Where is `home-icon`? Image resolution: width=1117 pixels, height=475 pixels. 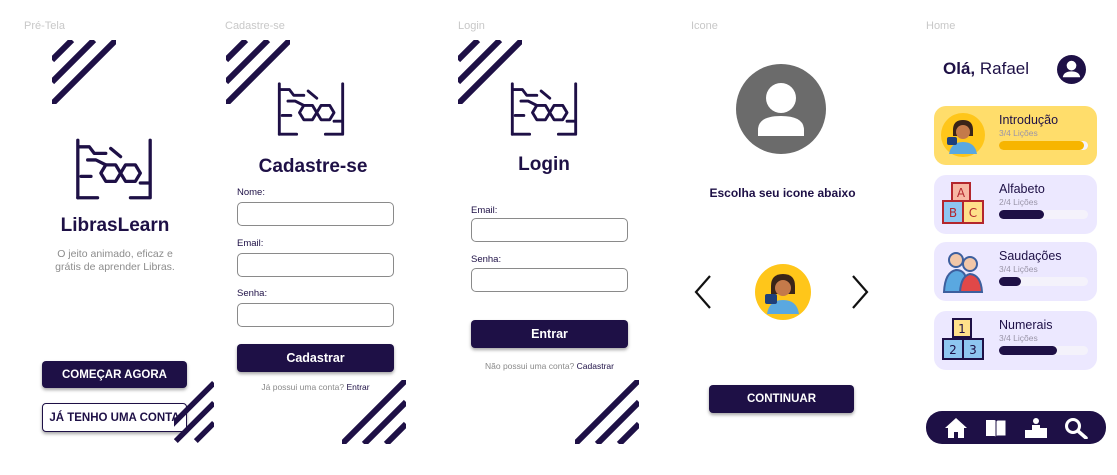
home-icon is located at coordinates (956, 428).